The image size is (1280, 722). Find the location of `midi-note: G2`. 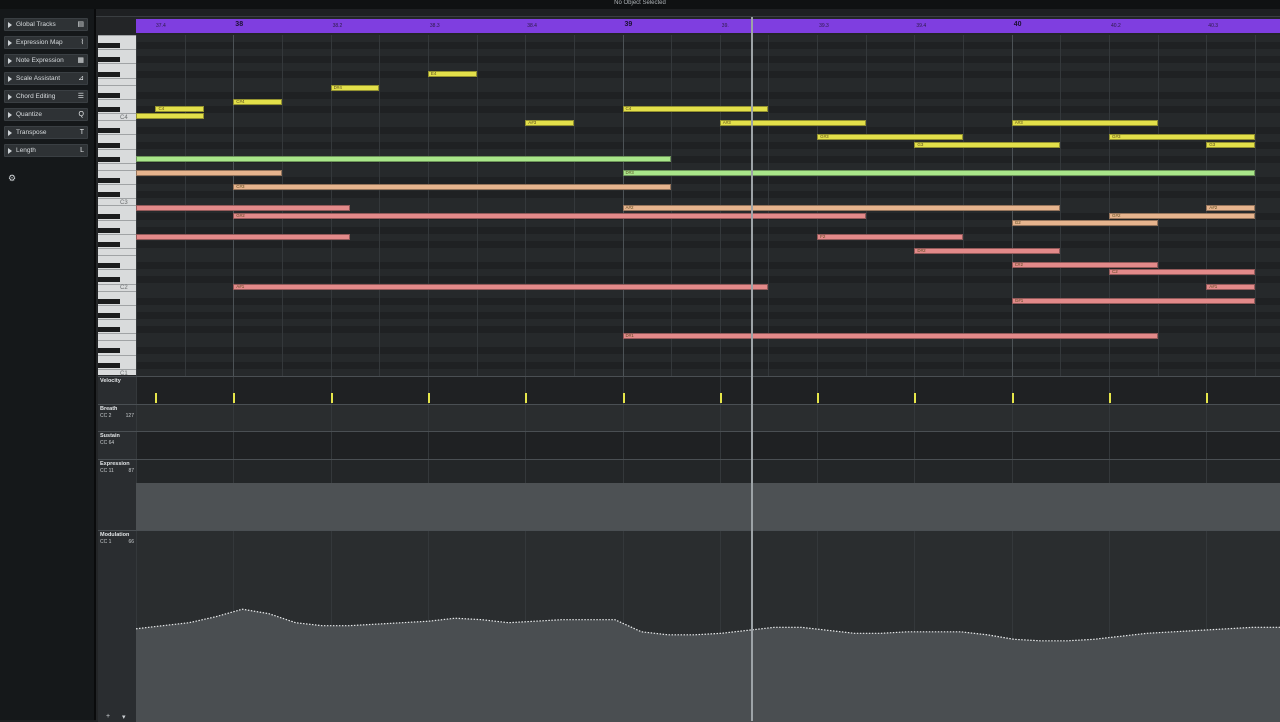

midi-note: G2 is located at coordinates (1084, 222).